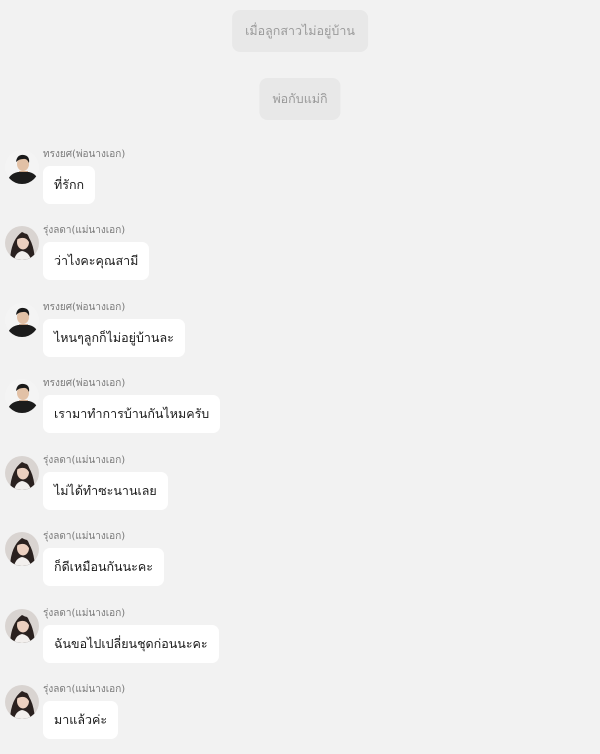  What do you see at coordinates (114, 338) in the screenshot?
I see `message-bubble: ไหนๆลูกก็ไม่อยู่บ้านละ` at bounding box center [114, 338].